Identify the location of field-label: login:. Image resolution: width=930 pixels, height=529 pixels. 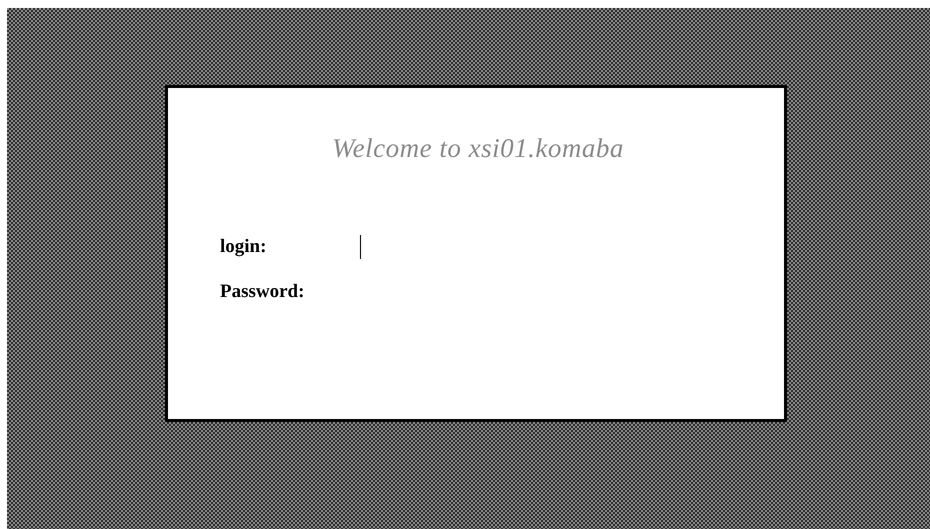
(244, 247).